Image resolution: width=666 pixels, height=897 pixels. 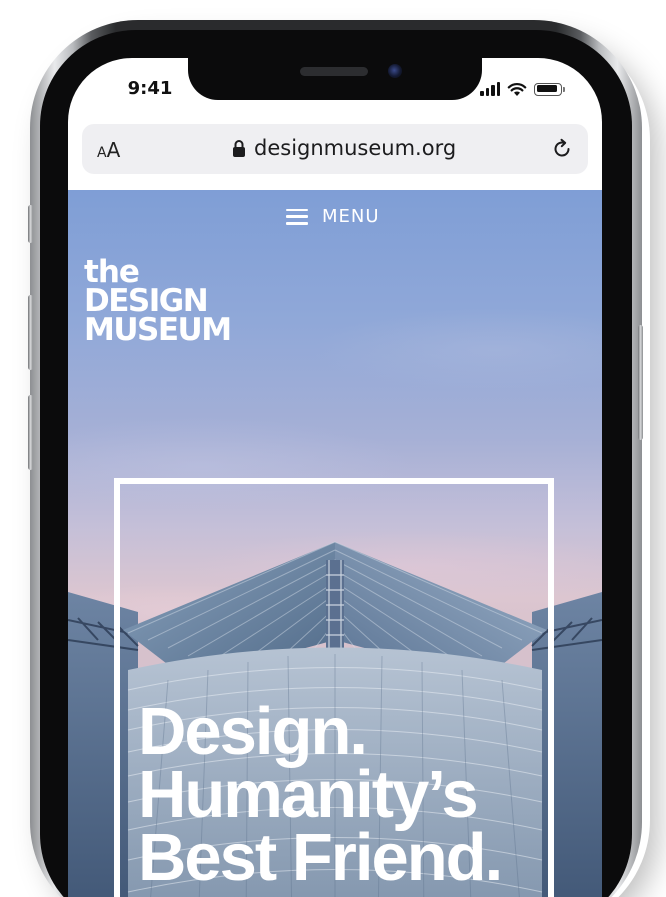 I want to click on hamburger-icon, so click(x=297, y=216).